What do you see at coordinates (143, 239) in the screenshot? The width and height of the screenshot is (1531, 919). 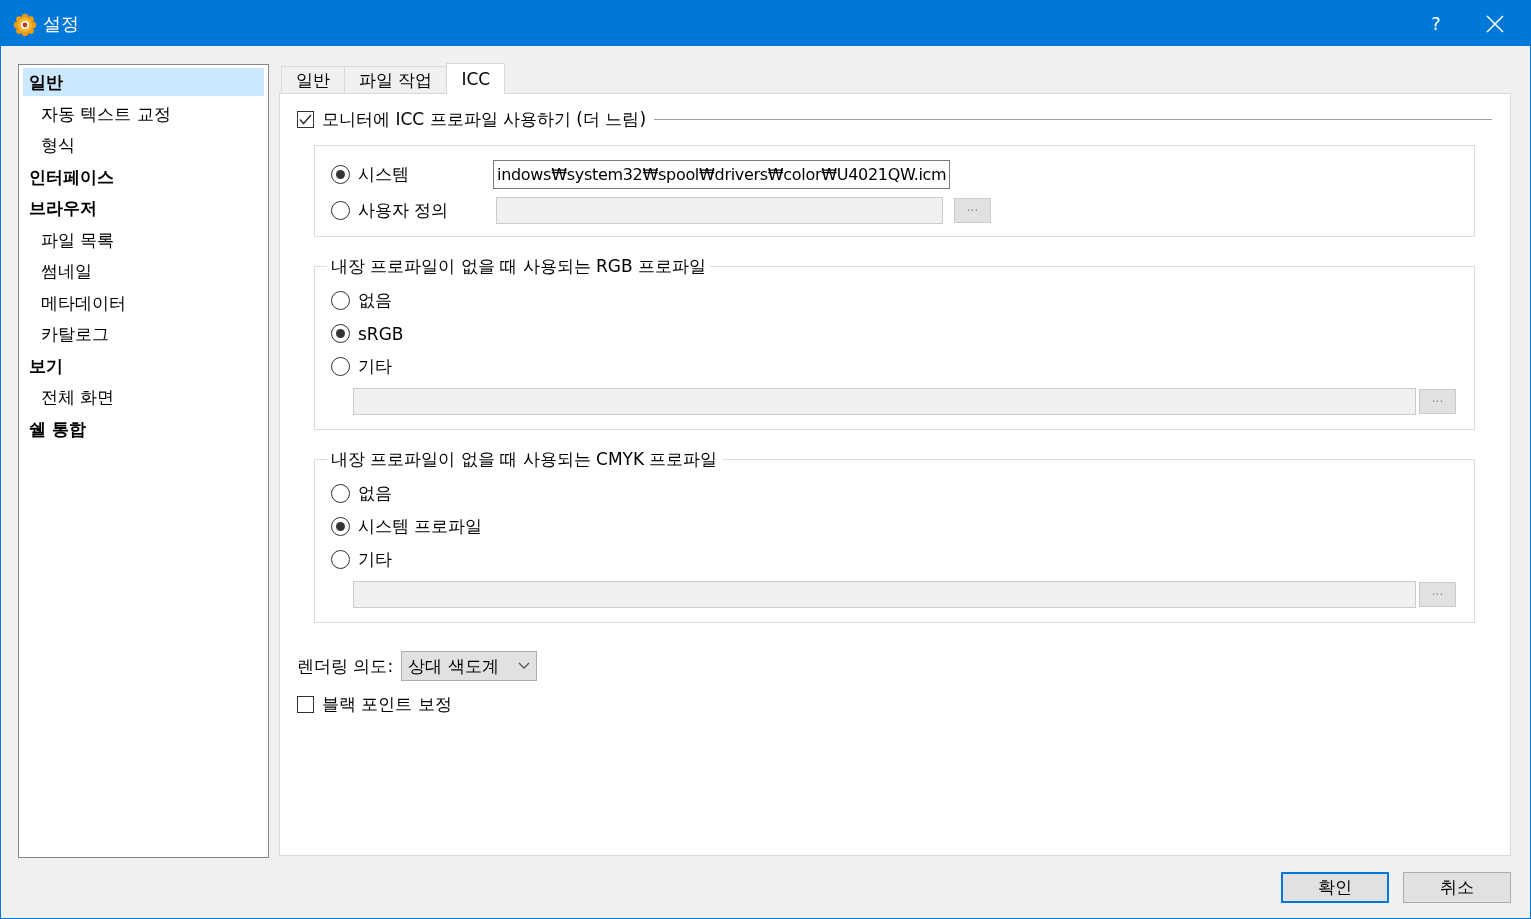 I see `sidebar-item: 파일 목록` at bounding box center [143, 239].